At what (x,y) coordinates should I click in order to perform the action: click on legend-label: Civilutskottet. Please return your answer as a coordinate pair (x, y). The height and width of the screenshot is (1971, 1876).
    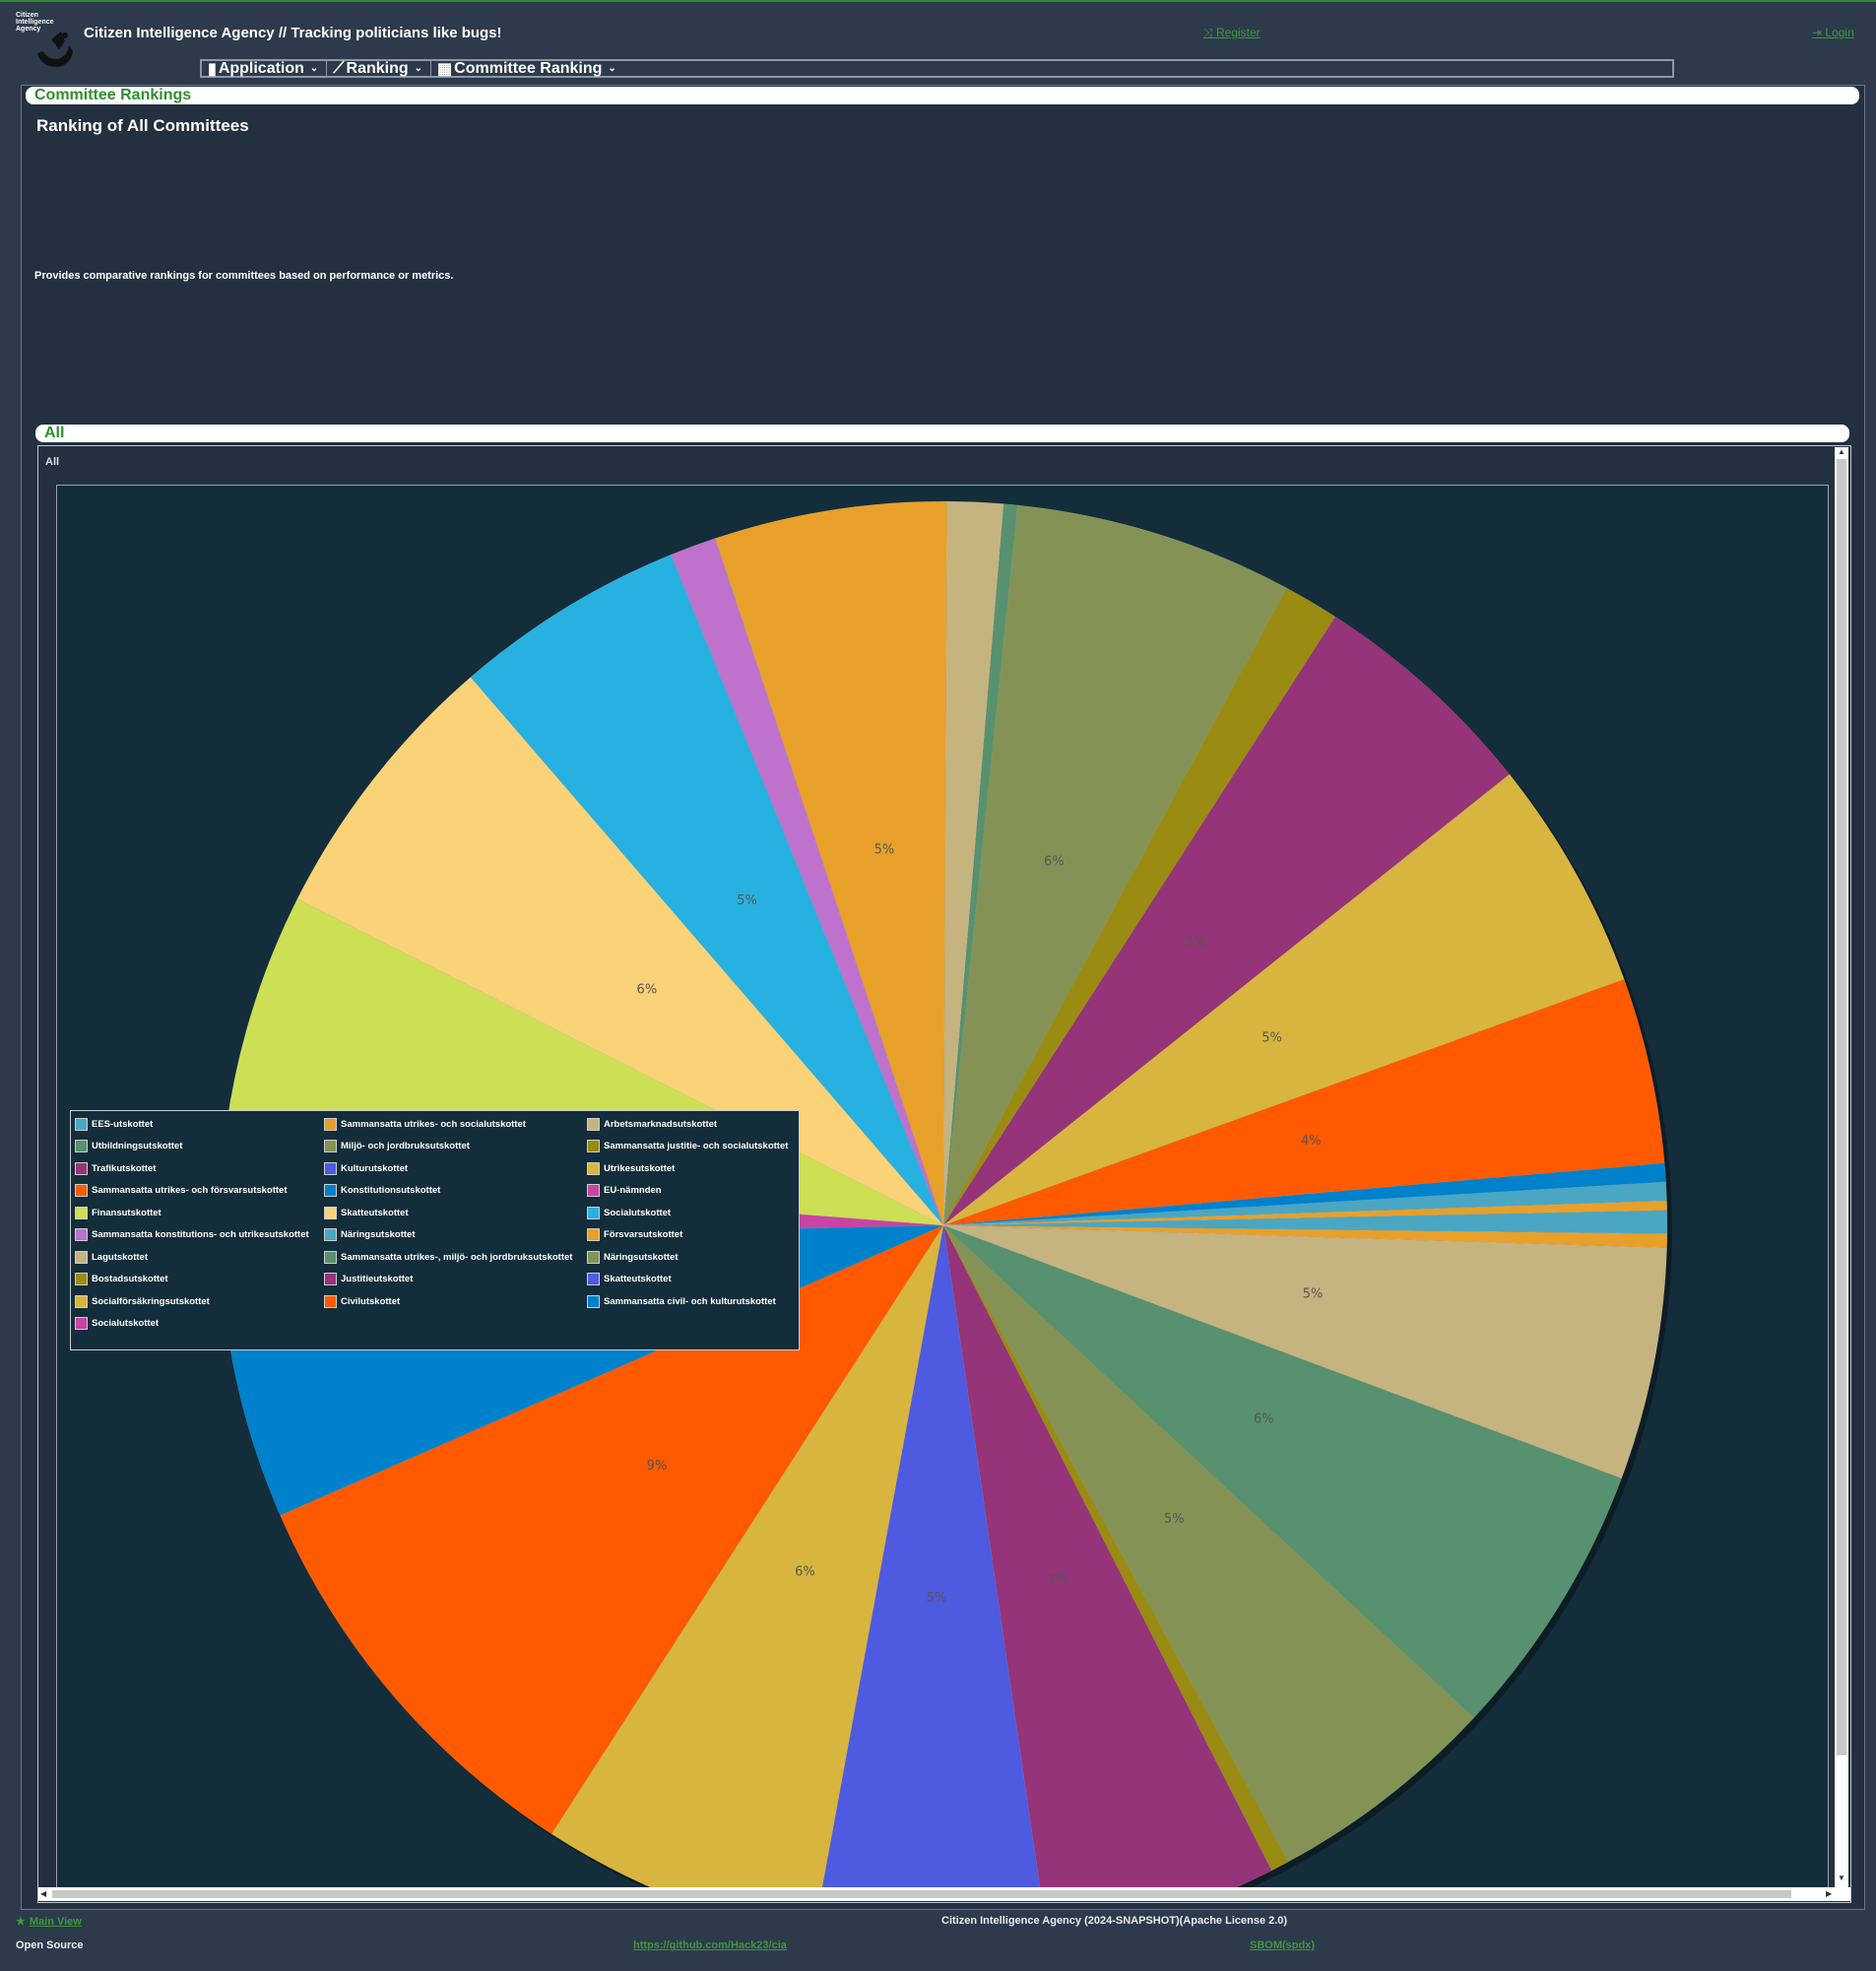
    Looking at the image, I should click on (371, 1301).